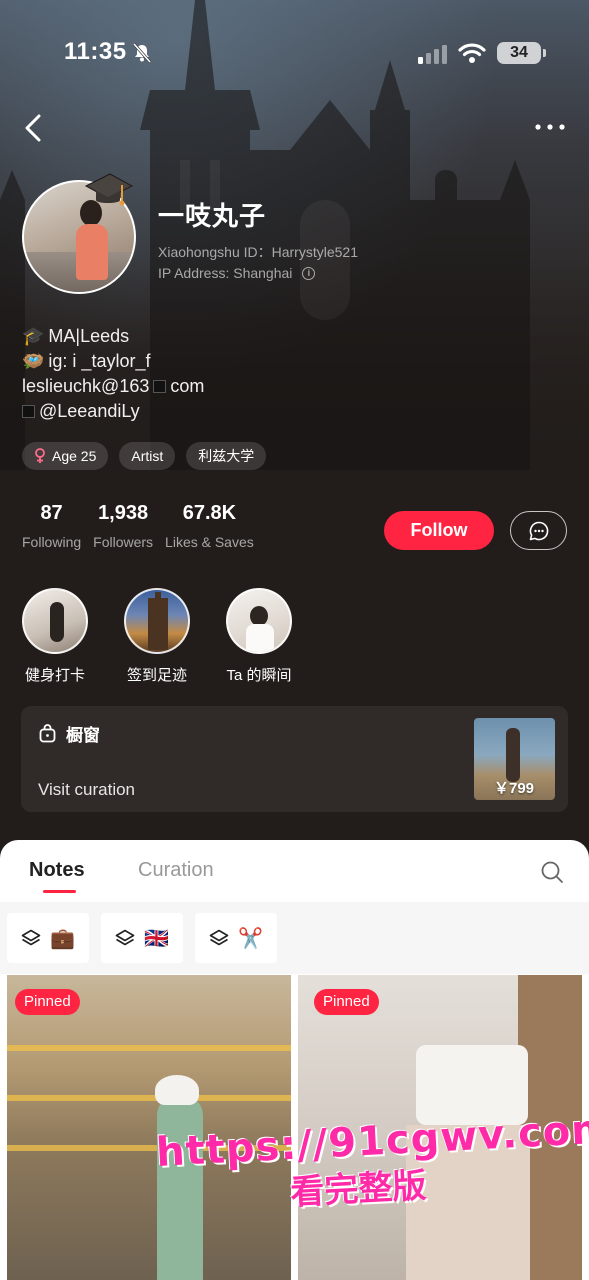  Describe the element at coordinates (52, 542) in the screenshot. I see `stat-following-label: Following` at that location.